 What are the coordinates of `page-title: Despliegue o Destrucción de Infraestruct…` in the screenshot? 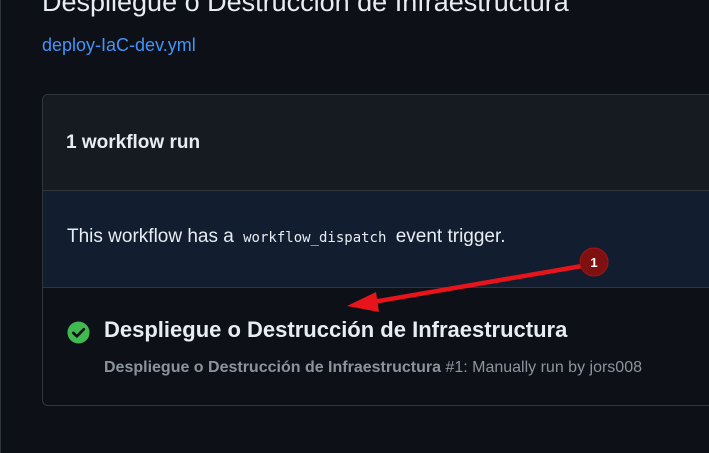 It's located at (305, 8).